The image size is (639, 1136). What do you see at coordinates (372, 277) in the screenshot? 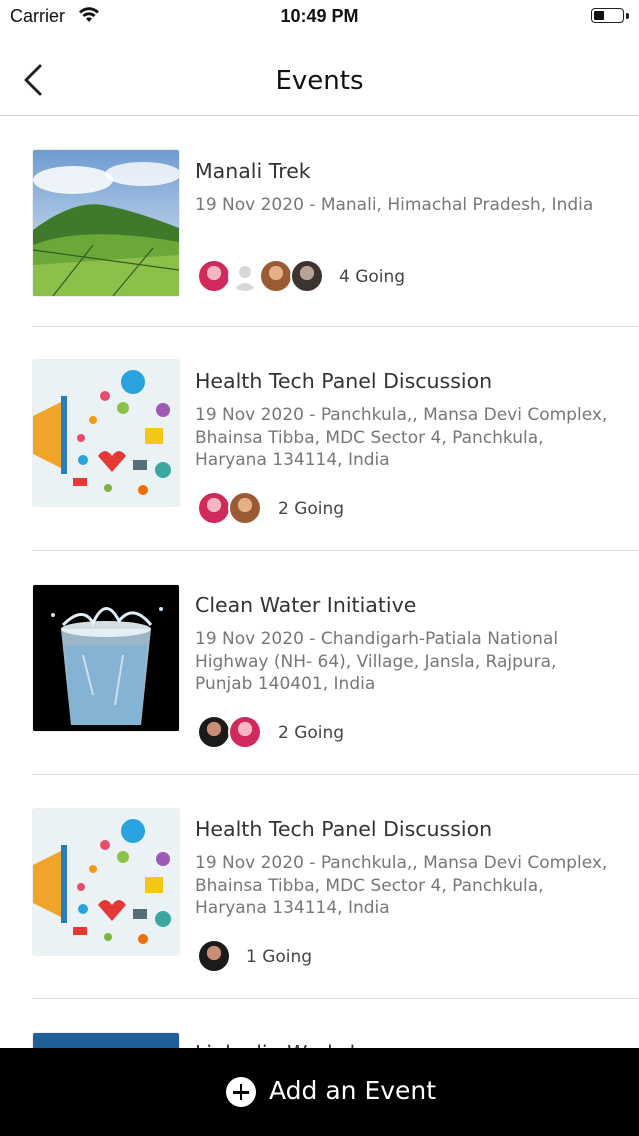
I see `going-count: 4 Going` at bounding box center [372, 277].